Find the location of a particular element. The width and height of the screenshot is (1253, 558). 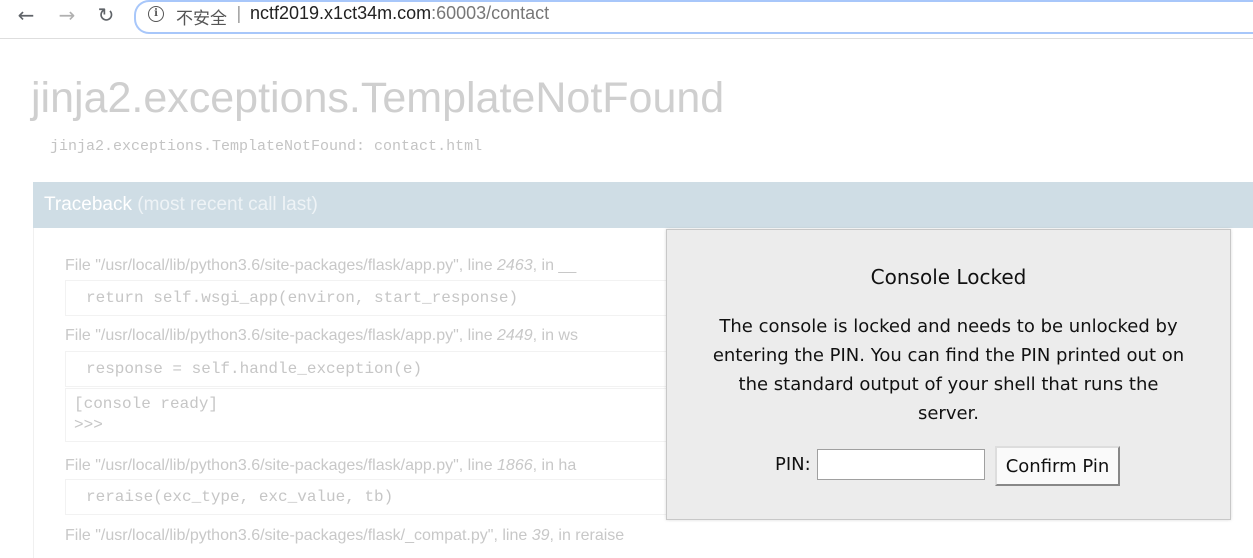

back-icon: ← is located at coordinates (26, 15).